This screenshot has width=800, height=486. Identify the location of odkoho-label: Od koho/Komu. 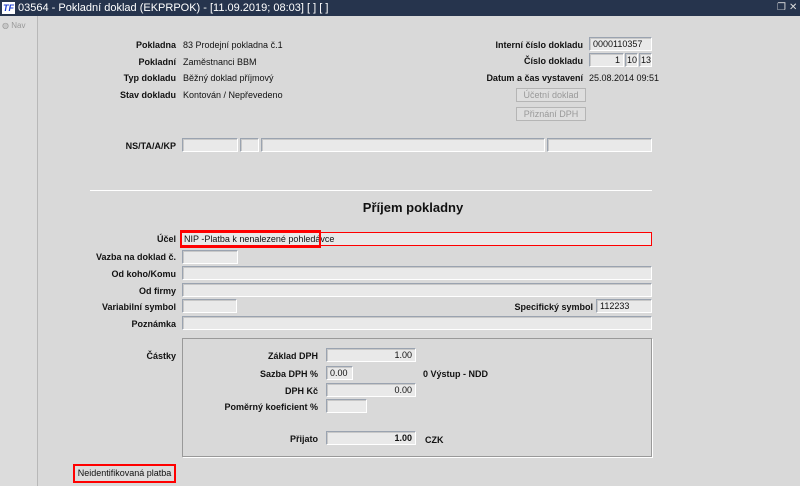
(144, 274).